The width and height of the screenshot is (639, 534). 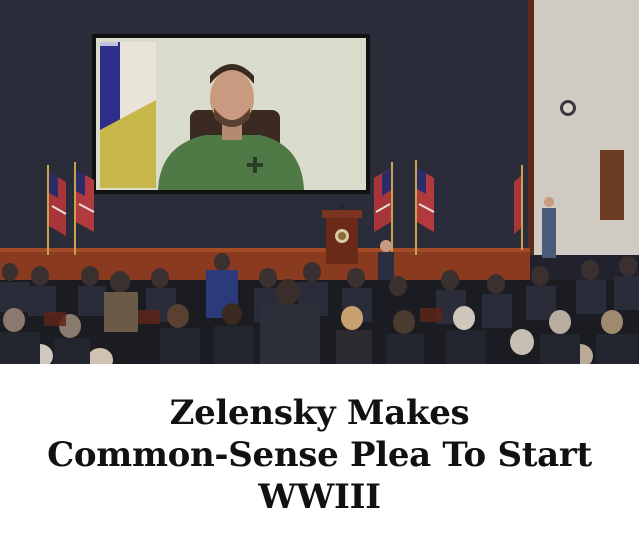 I want to click on side-door, so click(x=612, y=185).